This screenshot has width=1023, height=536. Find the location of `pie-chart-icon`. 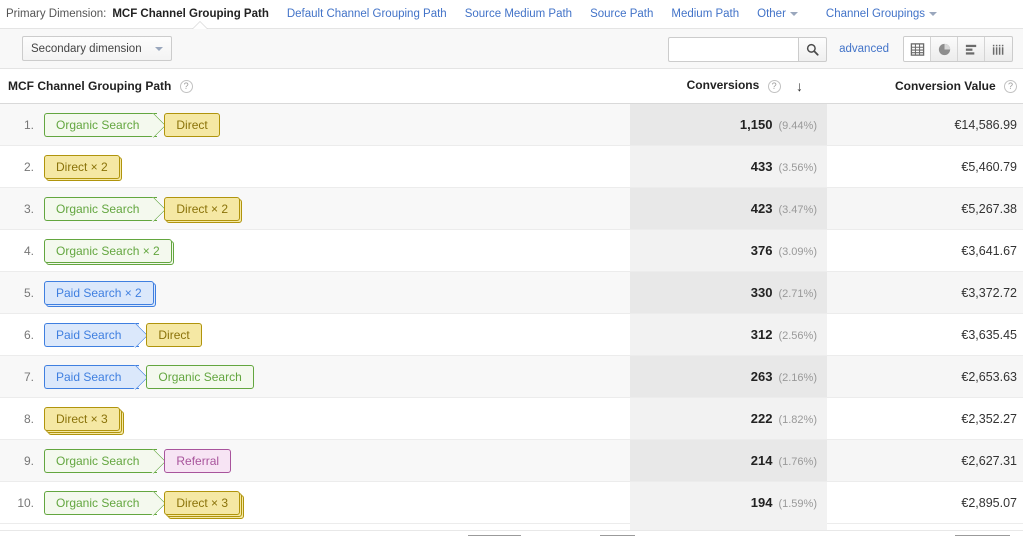

pie-chart-icon is located at coordinates (944, 49).